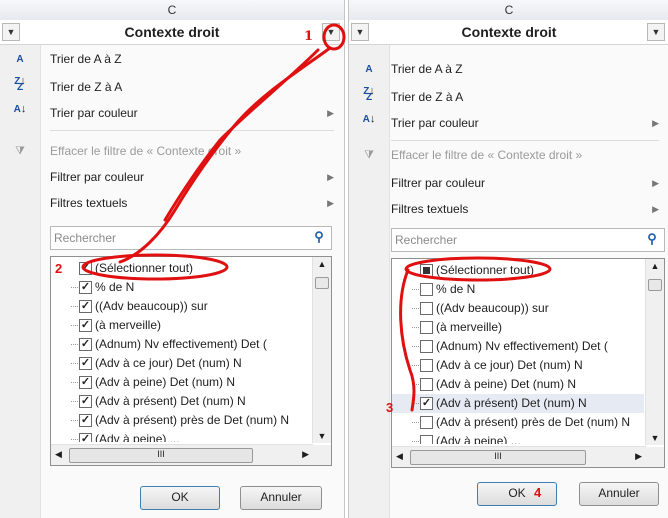 Image resolution: width=668 pixels, height=518 pixels. I want to click on list-item: ✓ (Adv à présent) Det (num) N, so click(181, 401).